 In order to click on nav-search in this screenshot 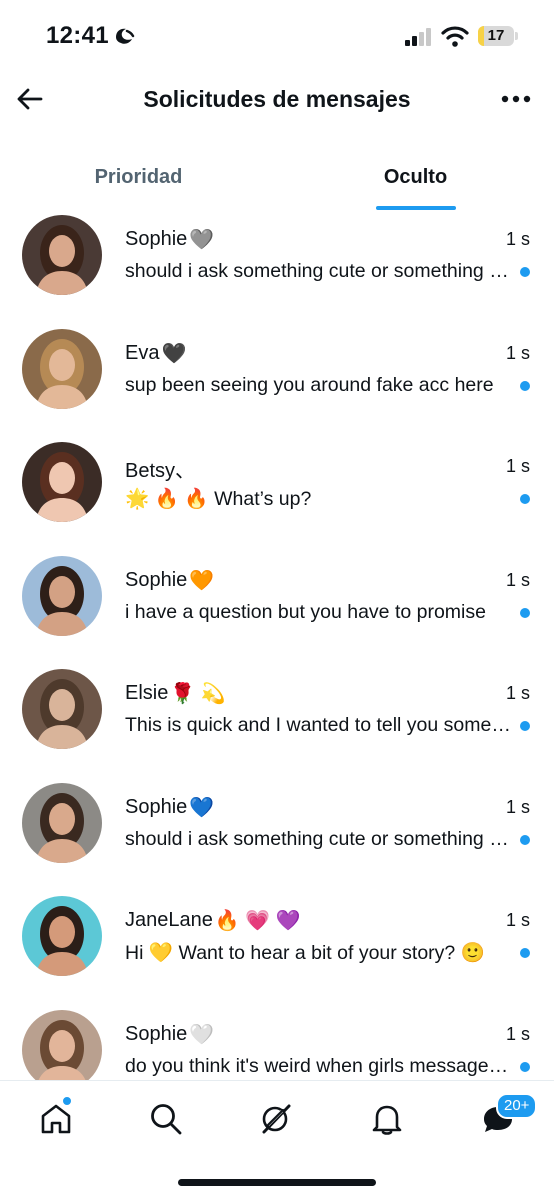, I will do `click(166, 1119)`.